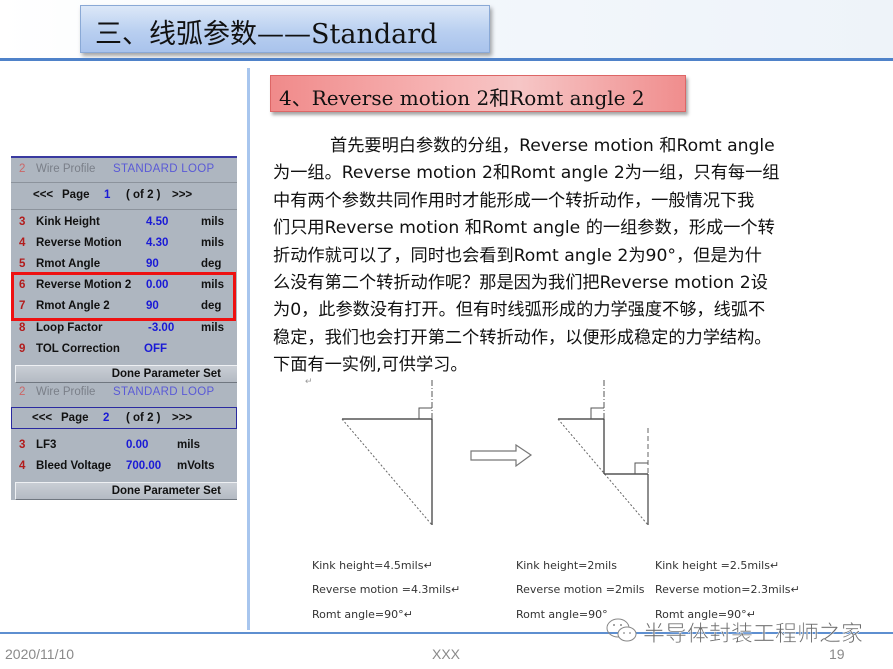 Image resolution: width=893 pixels, height=669 pixels. I want to click on footer-page-number: 19, so click(837, 654).